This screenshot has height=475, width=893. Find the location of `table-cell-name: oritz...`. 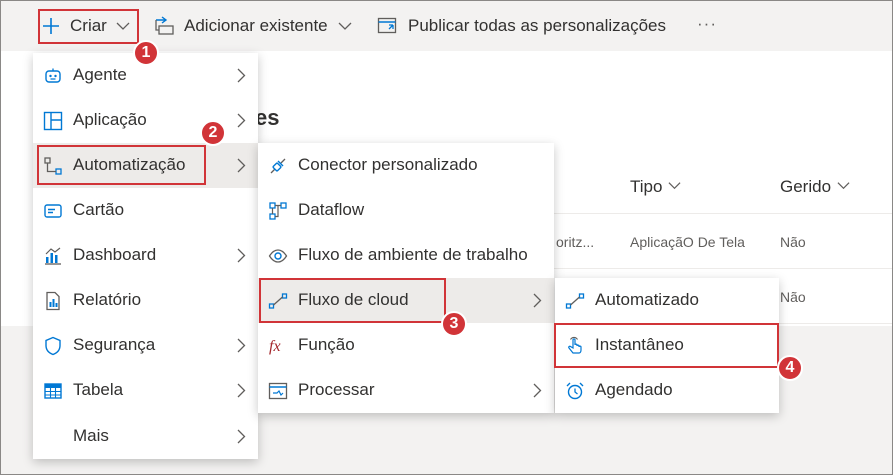

table-cell-name: oritz... is located at coordinates (575, 242).